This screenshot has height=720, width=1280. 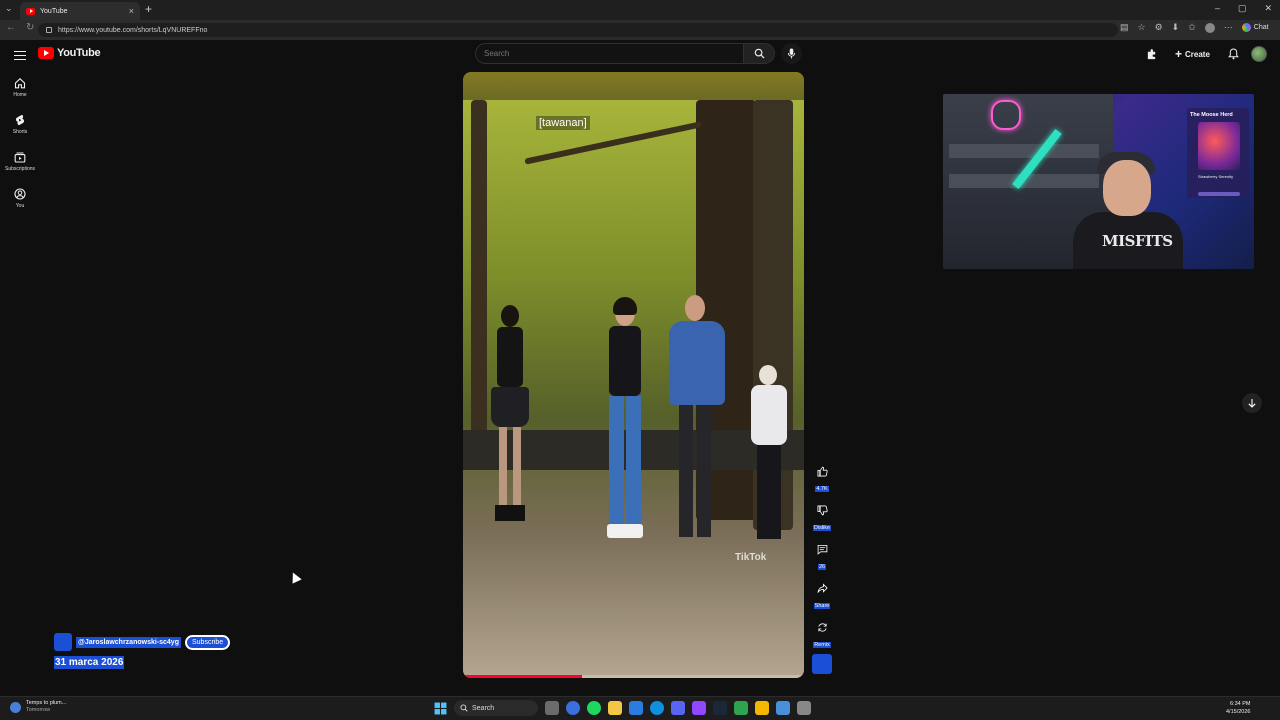 What do you see at coordinates (1142, 27) in the screenshot?
I see `favorite-star-icon: ☆` at bounding box center [1142, 27].